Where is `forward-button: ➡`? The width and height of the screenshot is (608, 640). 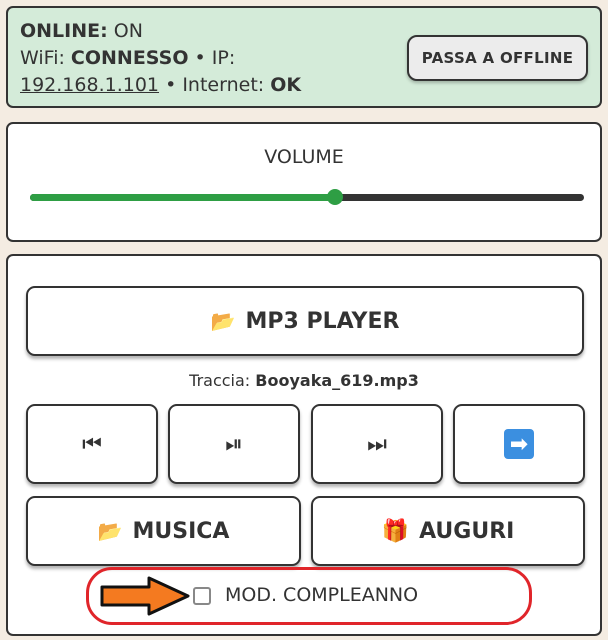 forward-button: ➡ is located at coordinates (519, 444).